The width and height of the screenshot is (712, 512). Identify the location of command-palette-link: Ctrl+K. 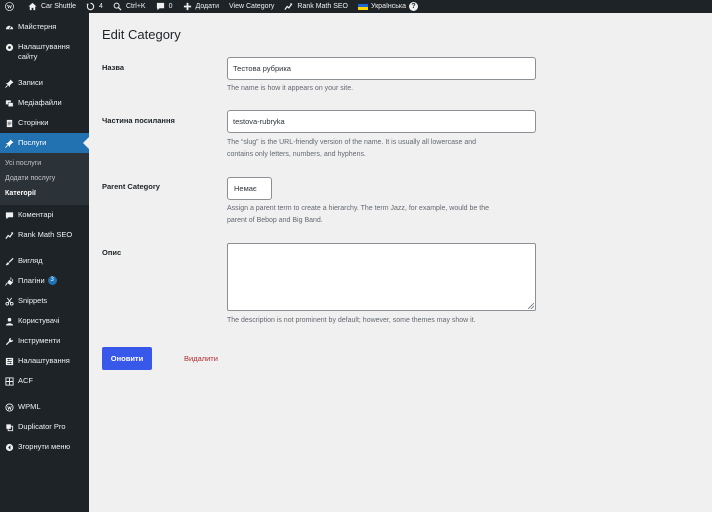
(129, 6).